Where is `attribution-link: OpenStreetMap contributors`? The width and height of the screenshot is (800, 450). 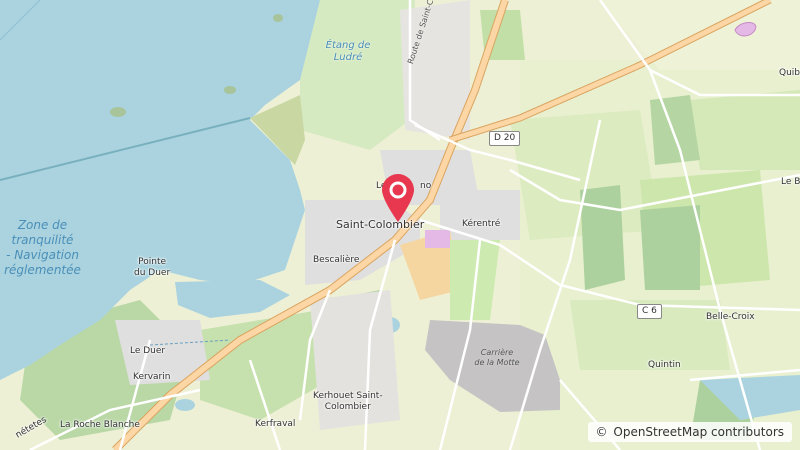
attribution-link: OpenStreetMap contributors is located at coordinates (698, 432).